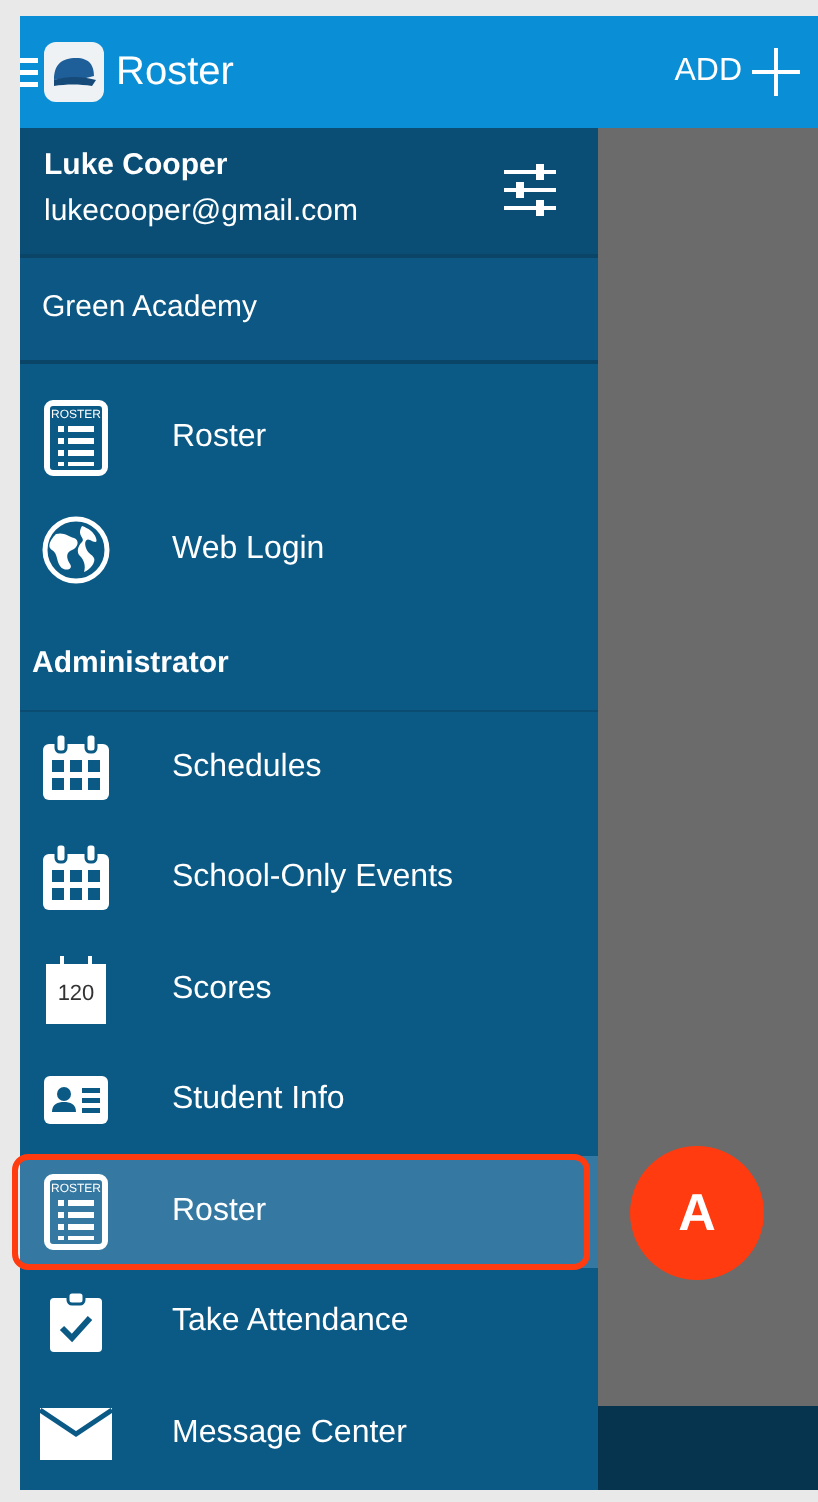 The height and width of the screenshot is (1502, 818). What do you see at coordinates (309, 1100) in the screenshot?
I see `menu-item: Student Info` at bounding box center [309, 1100].